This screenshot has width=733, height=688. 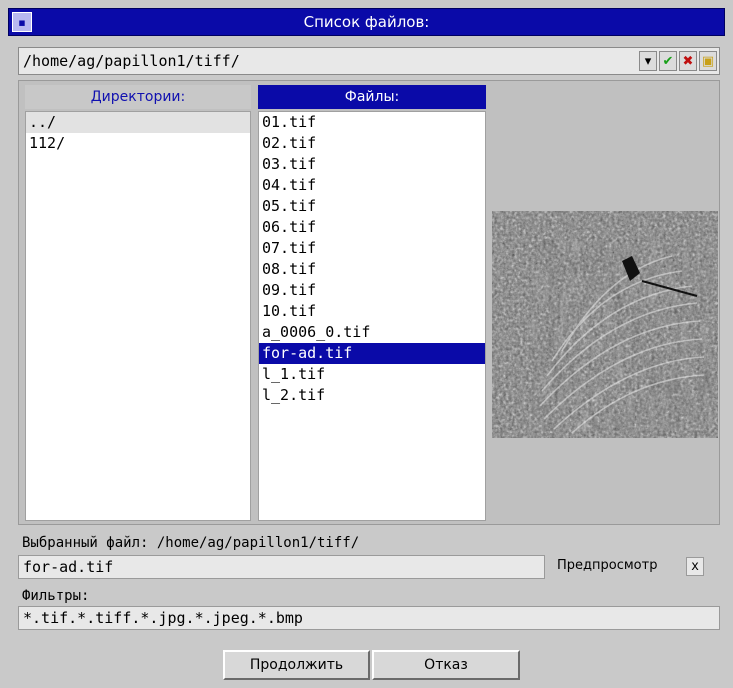 What do you see at coordinates (369, 61) in the screenshot?
I see `path-input: /home/ag/papillon1/tiff/ ▾ ✔ ✖ ▣` at bounding box center [369, 61].